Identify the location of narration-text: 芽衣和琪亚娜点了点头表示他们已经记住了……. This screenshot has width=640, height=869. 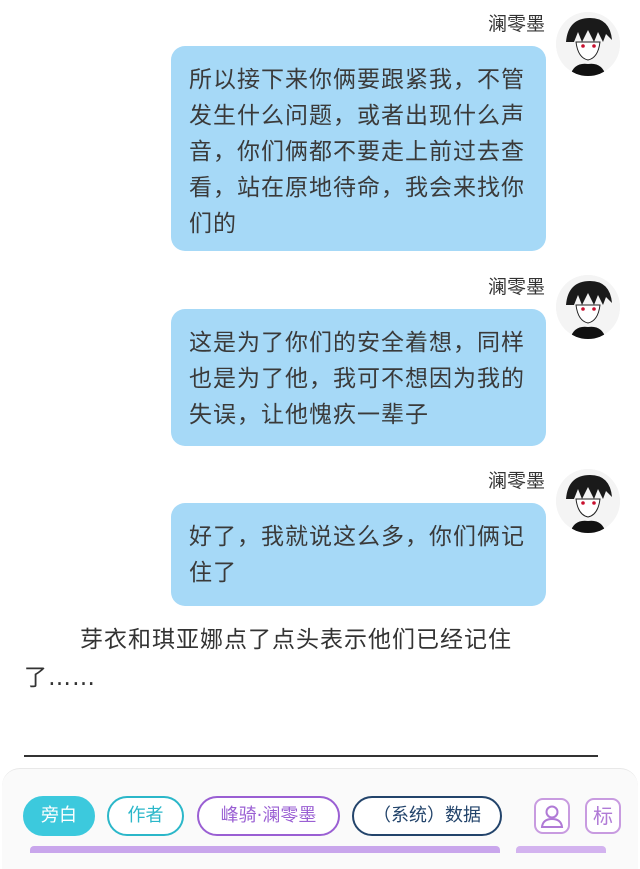
(268, 659).